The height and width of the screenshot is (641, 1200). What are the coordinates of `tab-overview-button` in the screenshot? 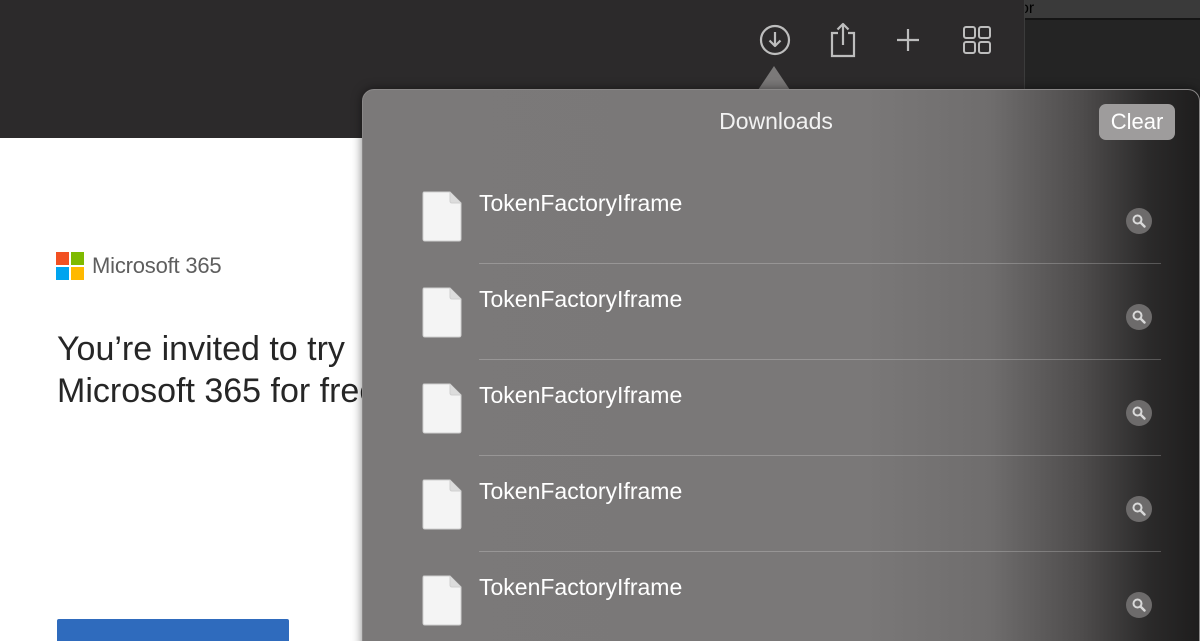 It's located at (977, 40).